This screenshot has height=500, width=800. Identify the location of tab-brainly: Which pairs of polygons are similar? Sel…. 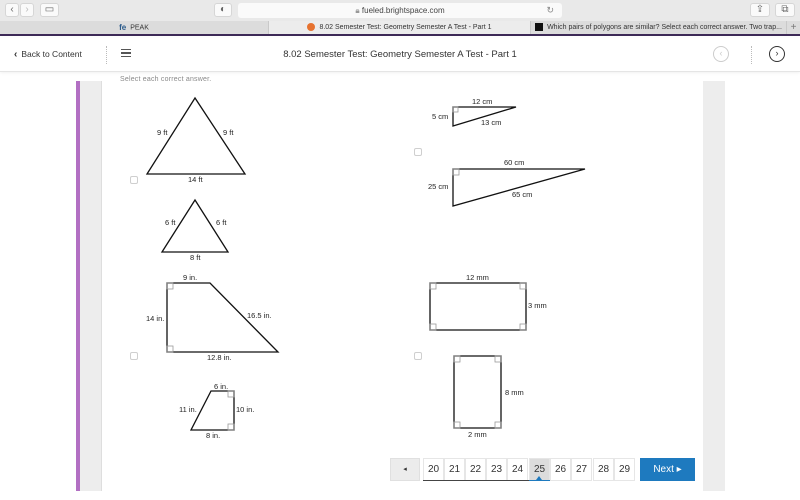
(659, 27).